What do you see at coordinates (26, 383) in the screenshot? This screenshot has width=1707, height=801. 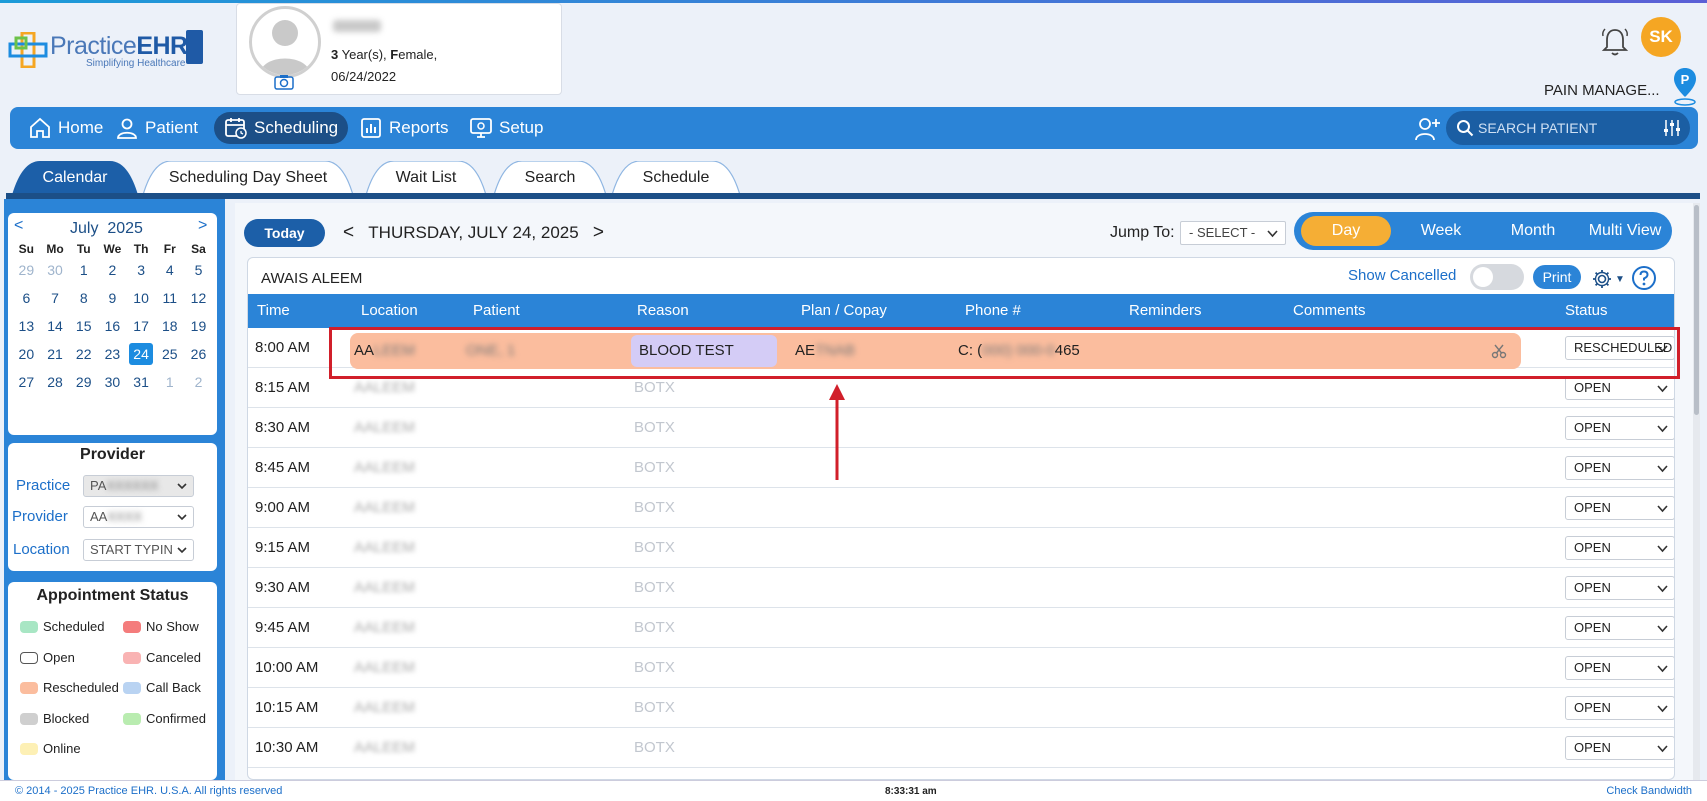 I see `calendar-day: 27` at bounding box center [26, 383].